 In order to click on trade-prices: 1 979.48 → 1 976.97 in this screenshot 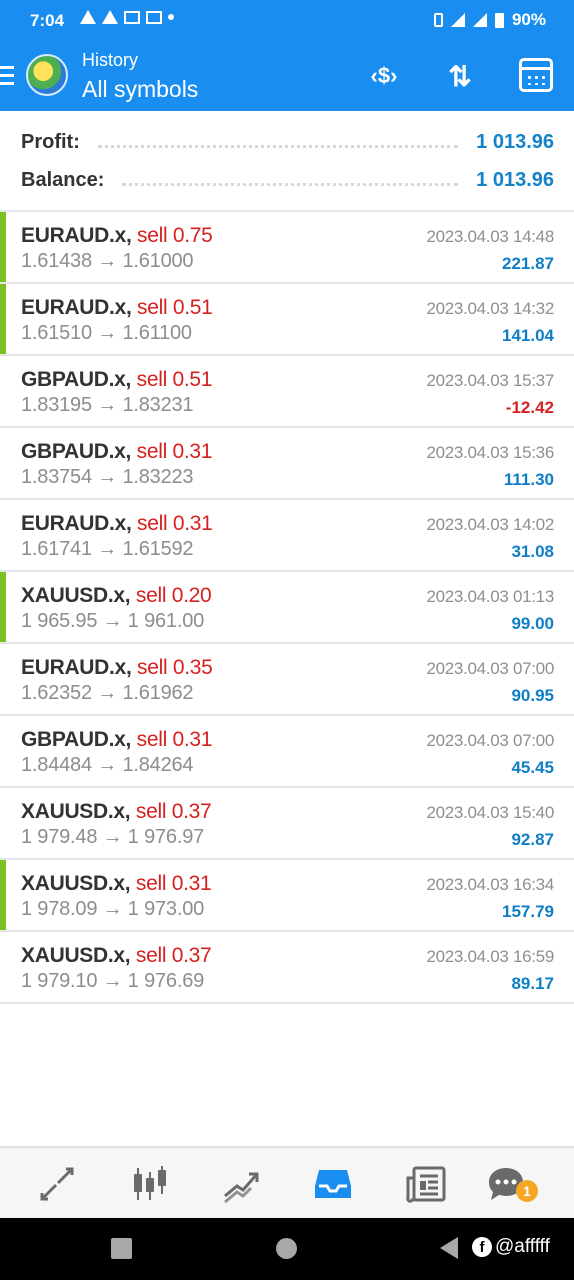, I will do `click(112, 837)`.